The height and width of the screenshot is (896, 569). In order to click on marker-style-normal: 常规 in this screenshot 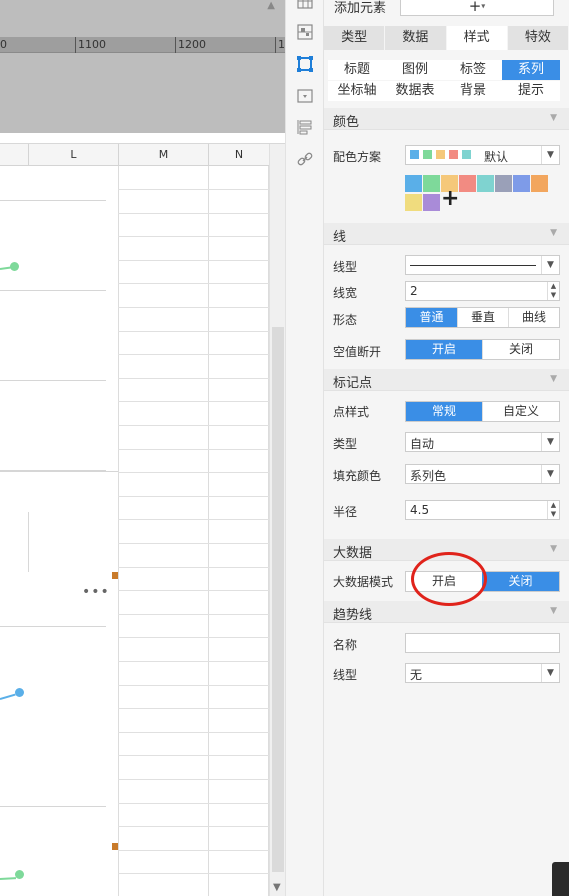, I will do `click(444, 411)`.